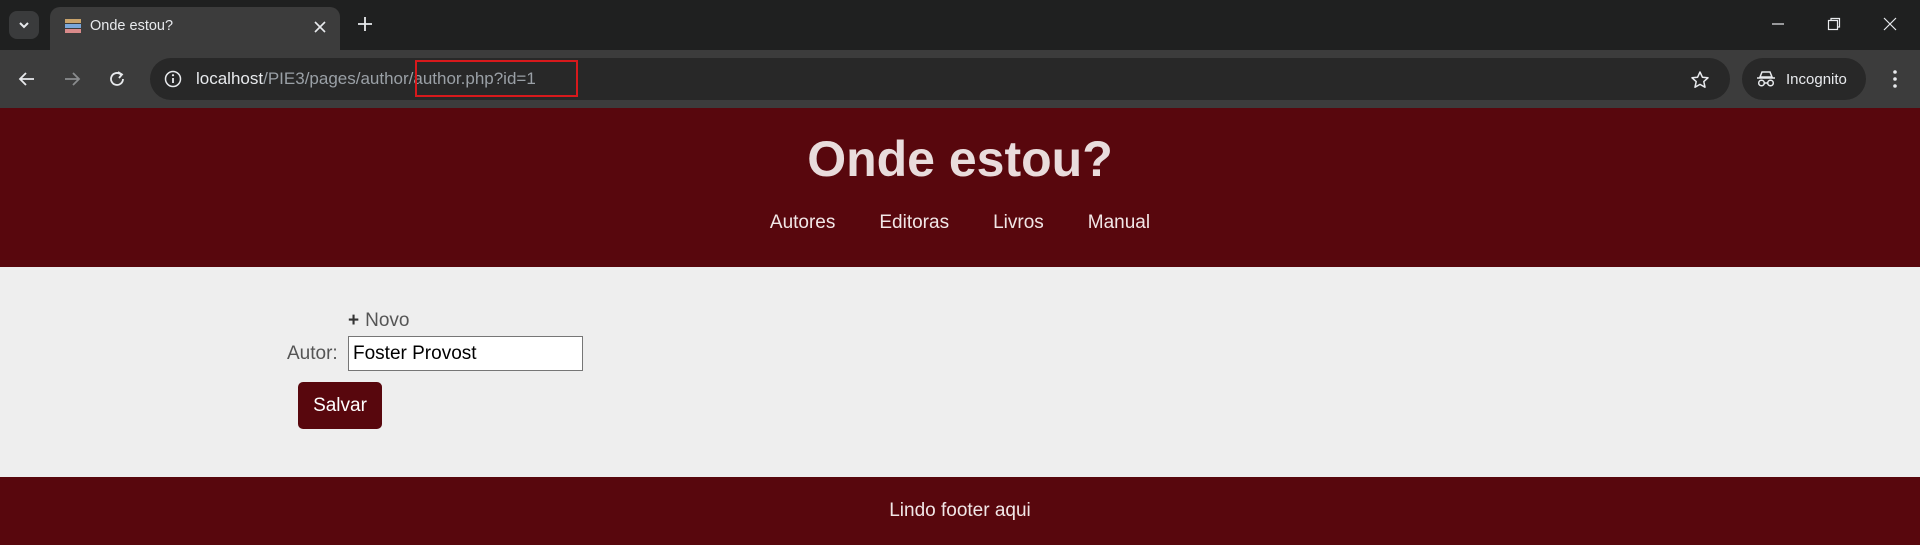  I want to click on incognito-indicator: Incognito, so click(1804, 79).